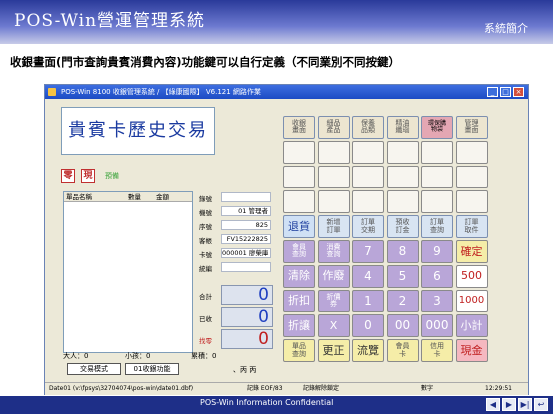  What do you see at coordinates (205, 241) in the screenshot?
I see `info-label: 客帳` at bounding box center [205, 241].